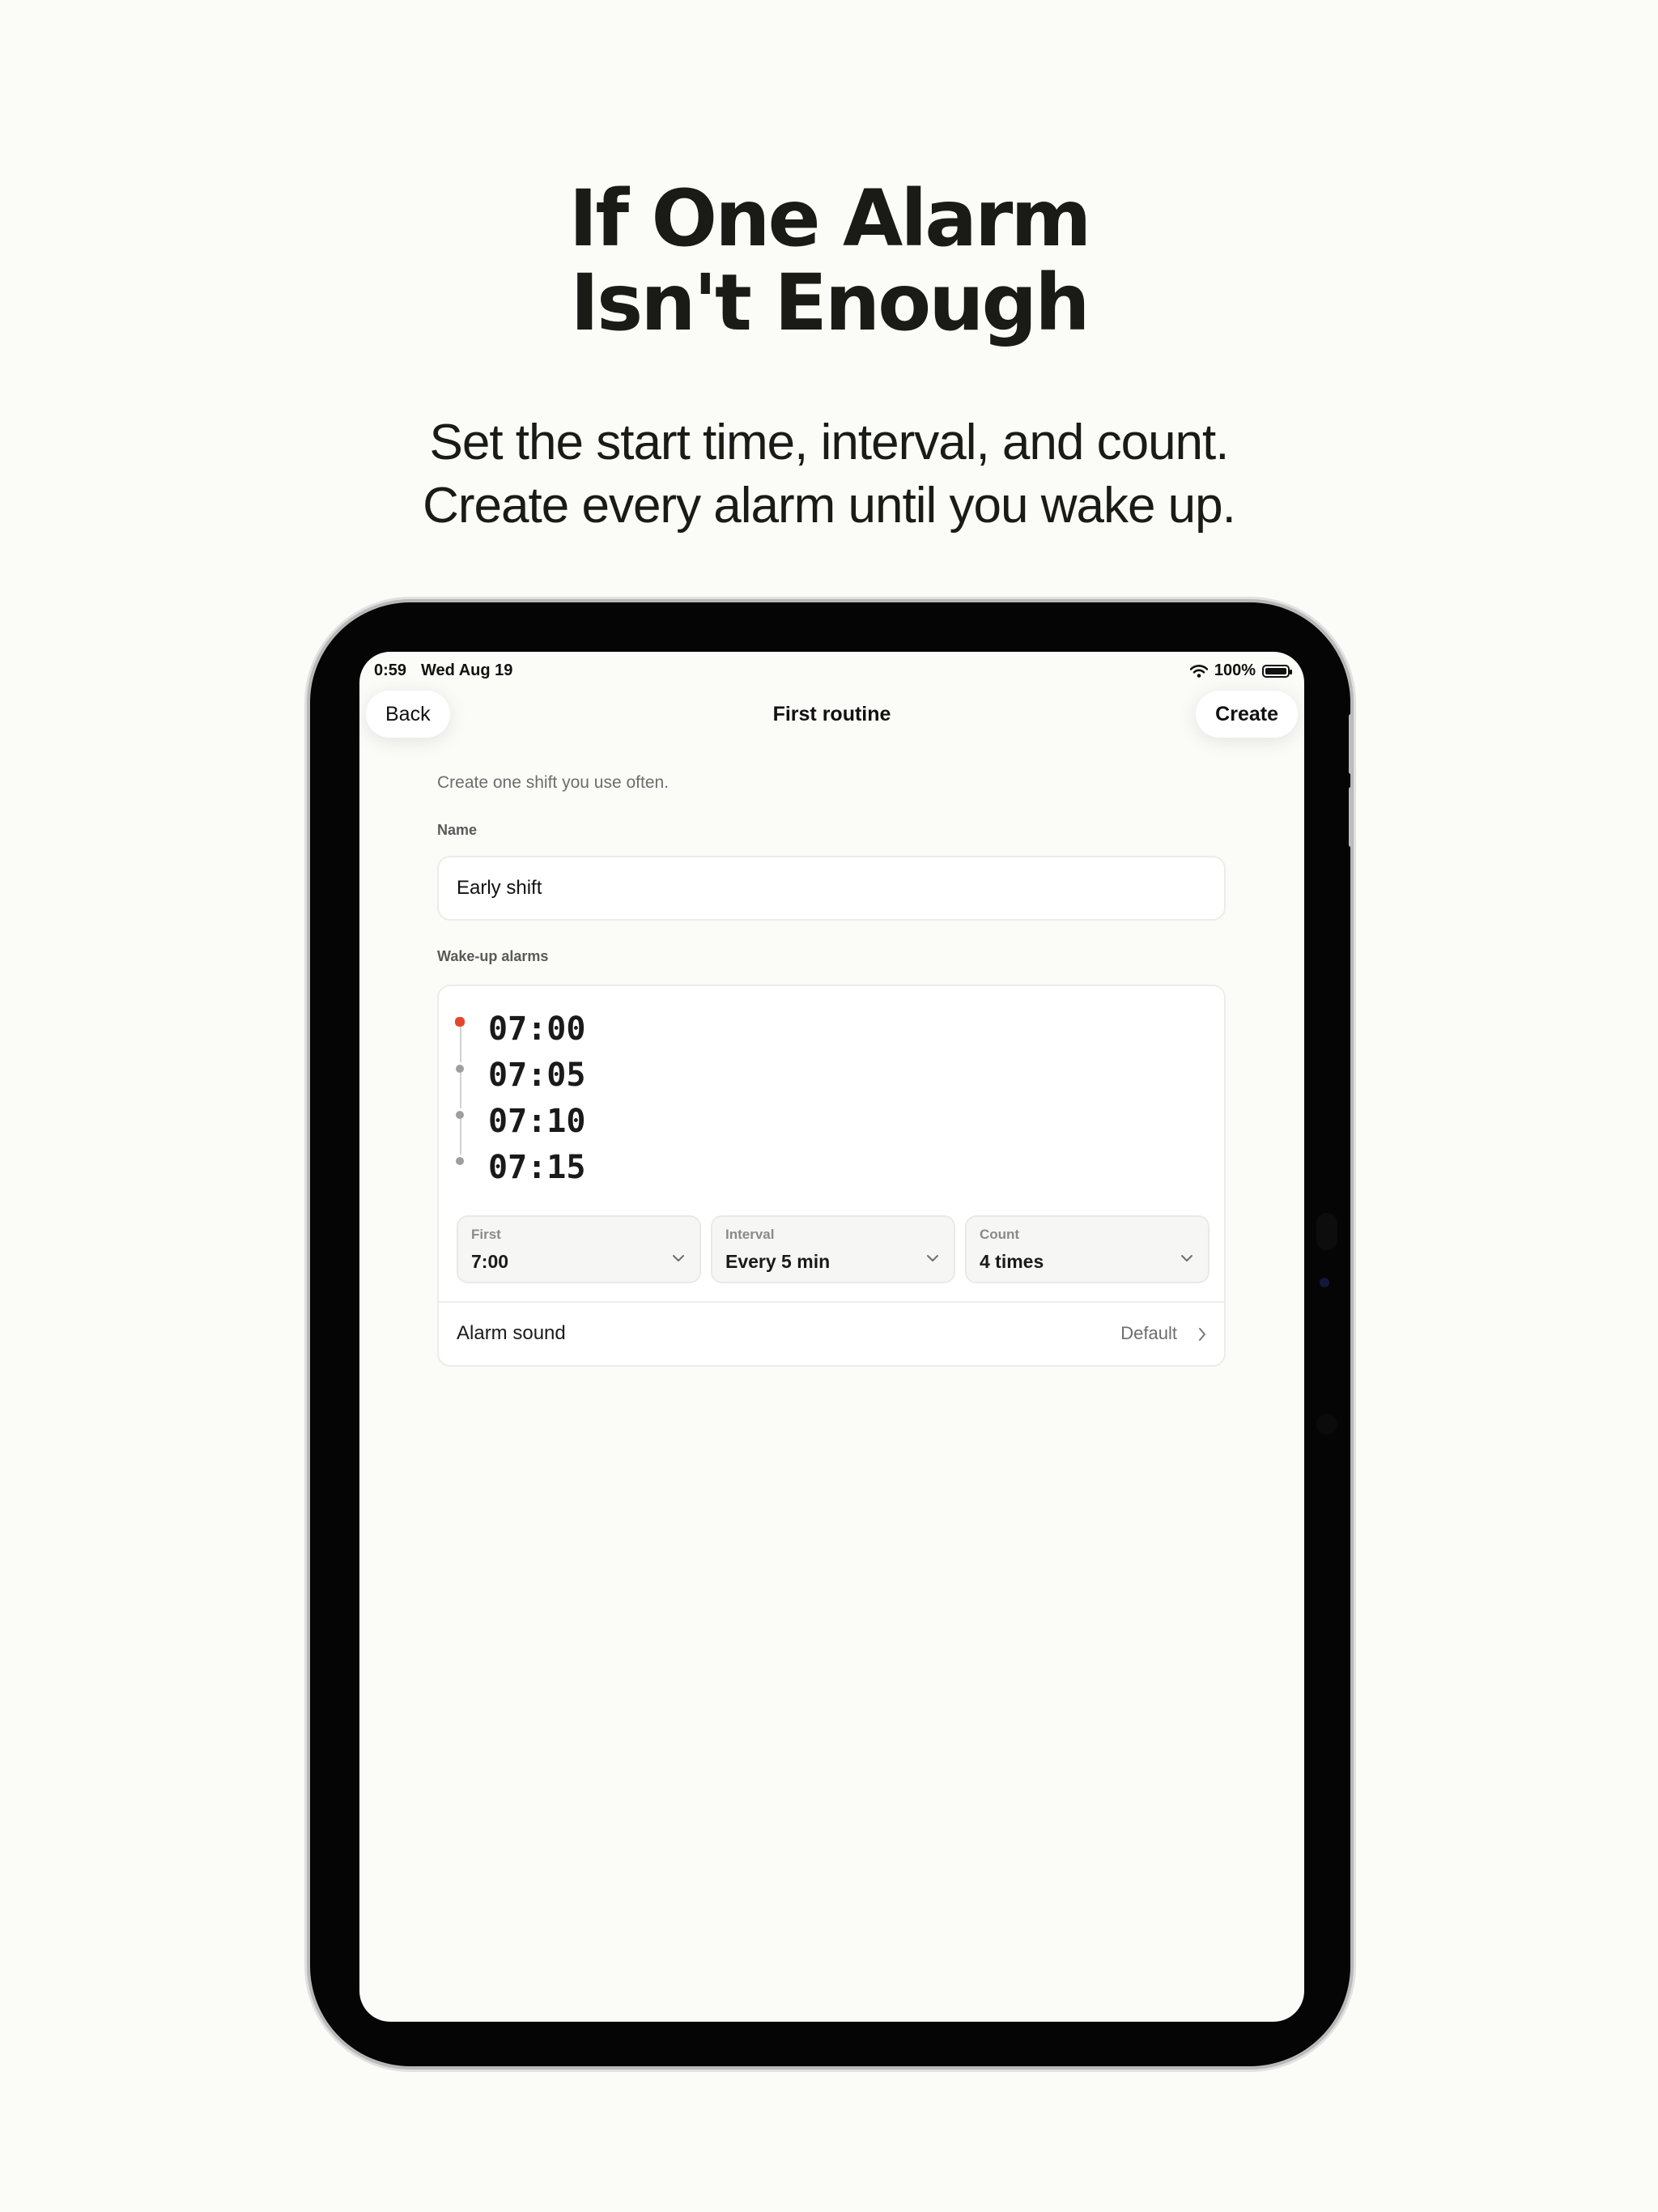 The width and height of the screenshot is (1658, 2212). I want to click on device-volume-up-button, so click(1351, 744).